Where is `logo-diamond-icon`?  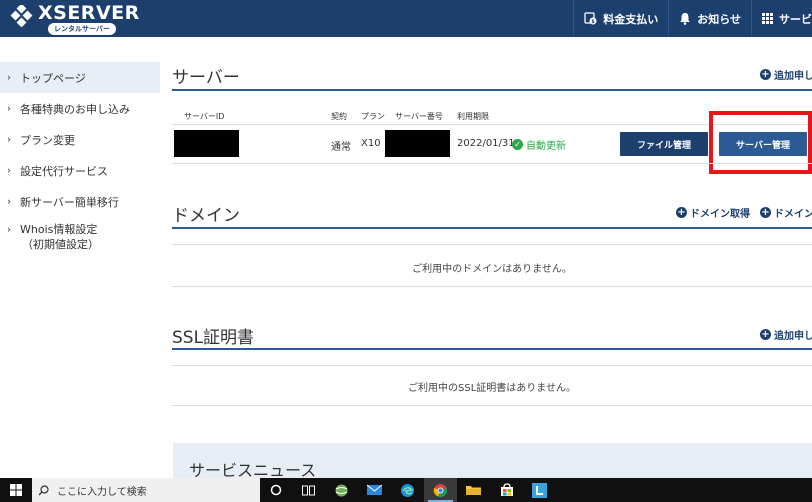 logo-diamond-icon is located at coordinates (21, 16).